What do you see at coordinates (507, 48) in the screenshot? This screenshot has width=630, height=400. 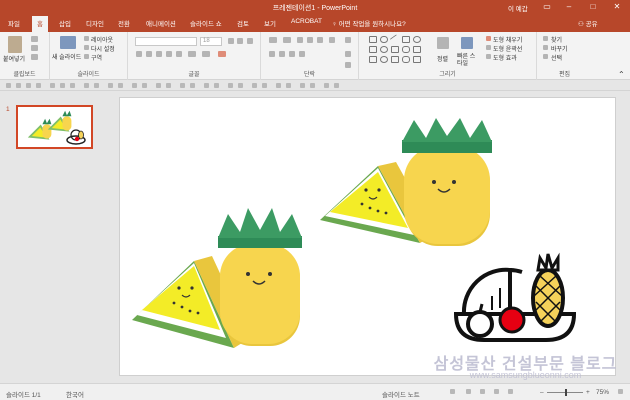 I see `shape-outline-button: 도형 윤곽선` at bounding box center [507, 48].